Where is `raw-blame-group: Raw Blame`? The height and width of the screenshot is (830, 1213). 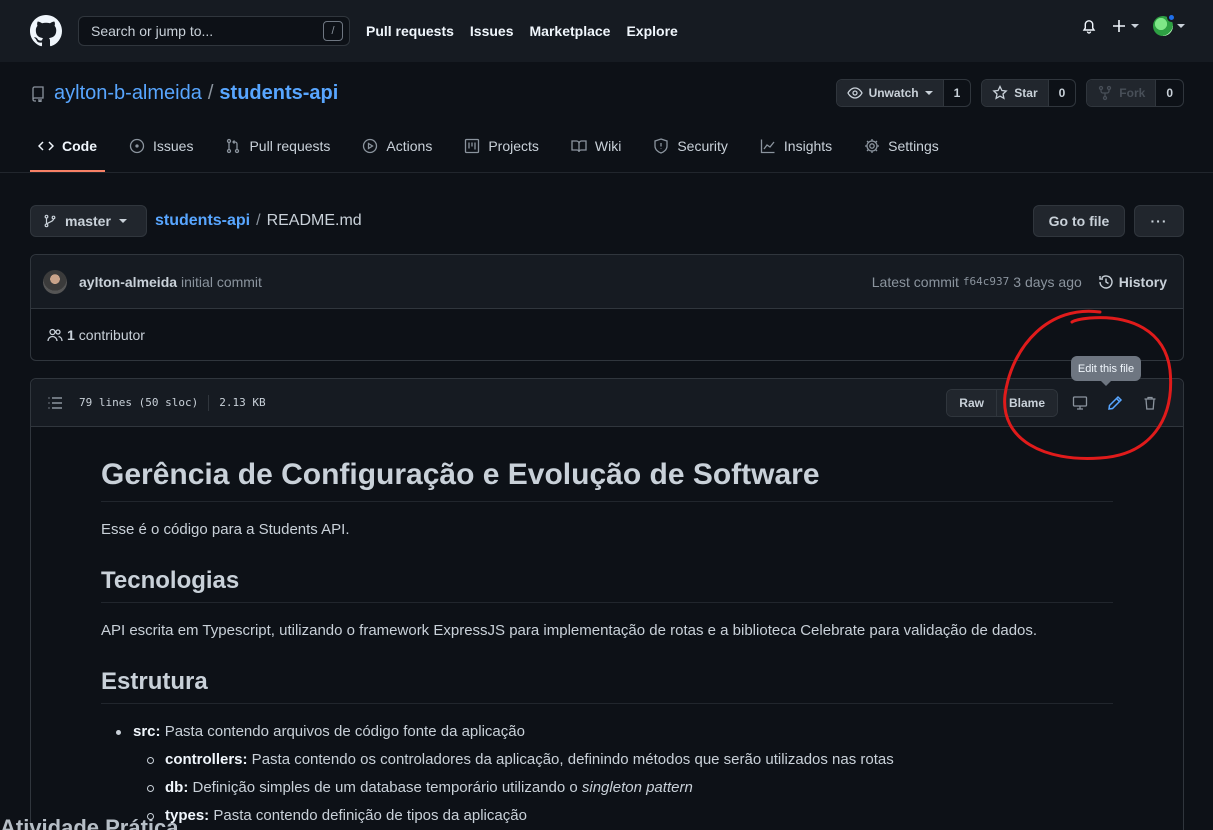 raw-blame-group: Raw Blame is located at coordinates (1002, 402).